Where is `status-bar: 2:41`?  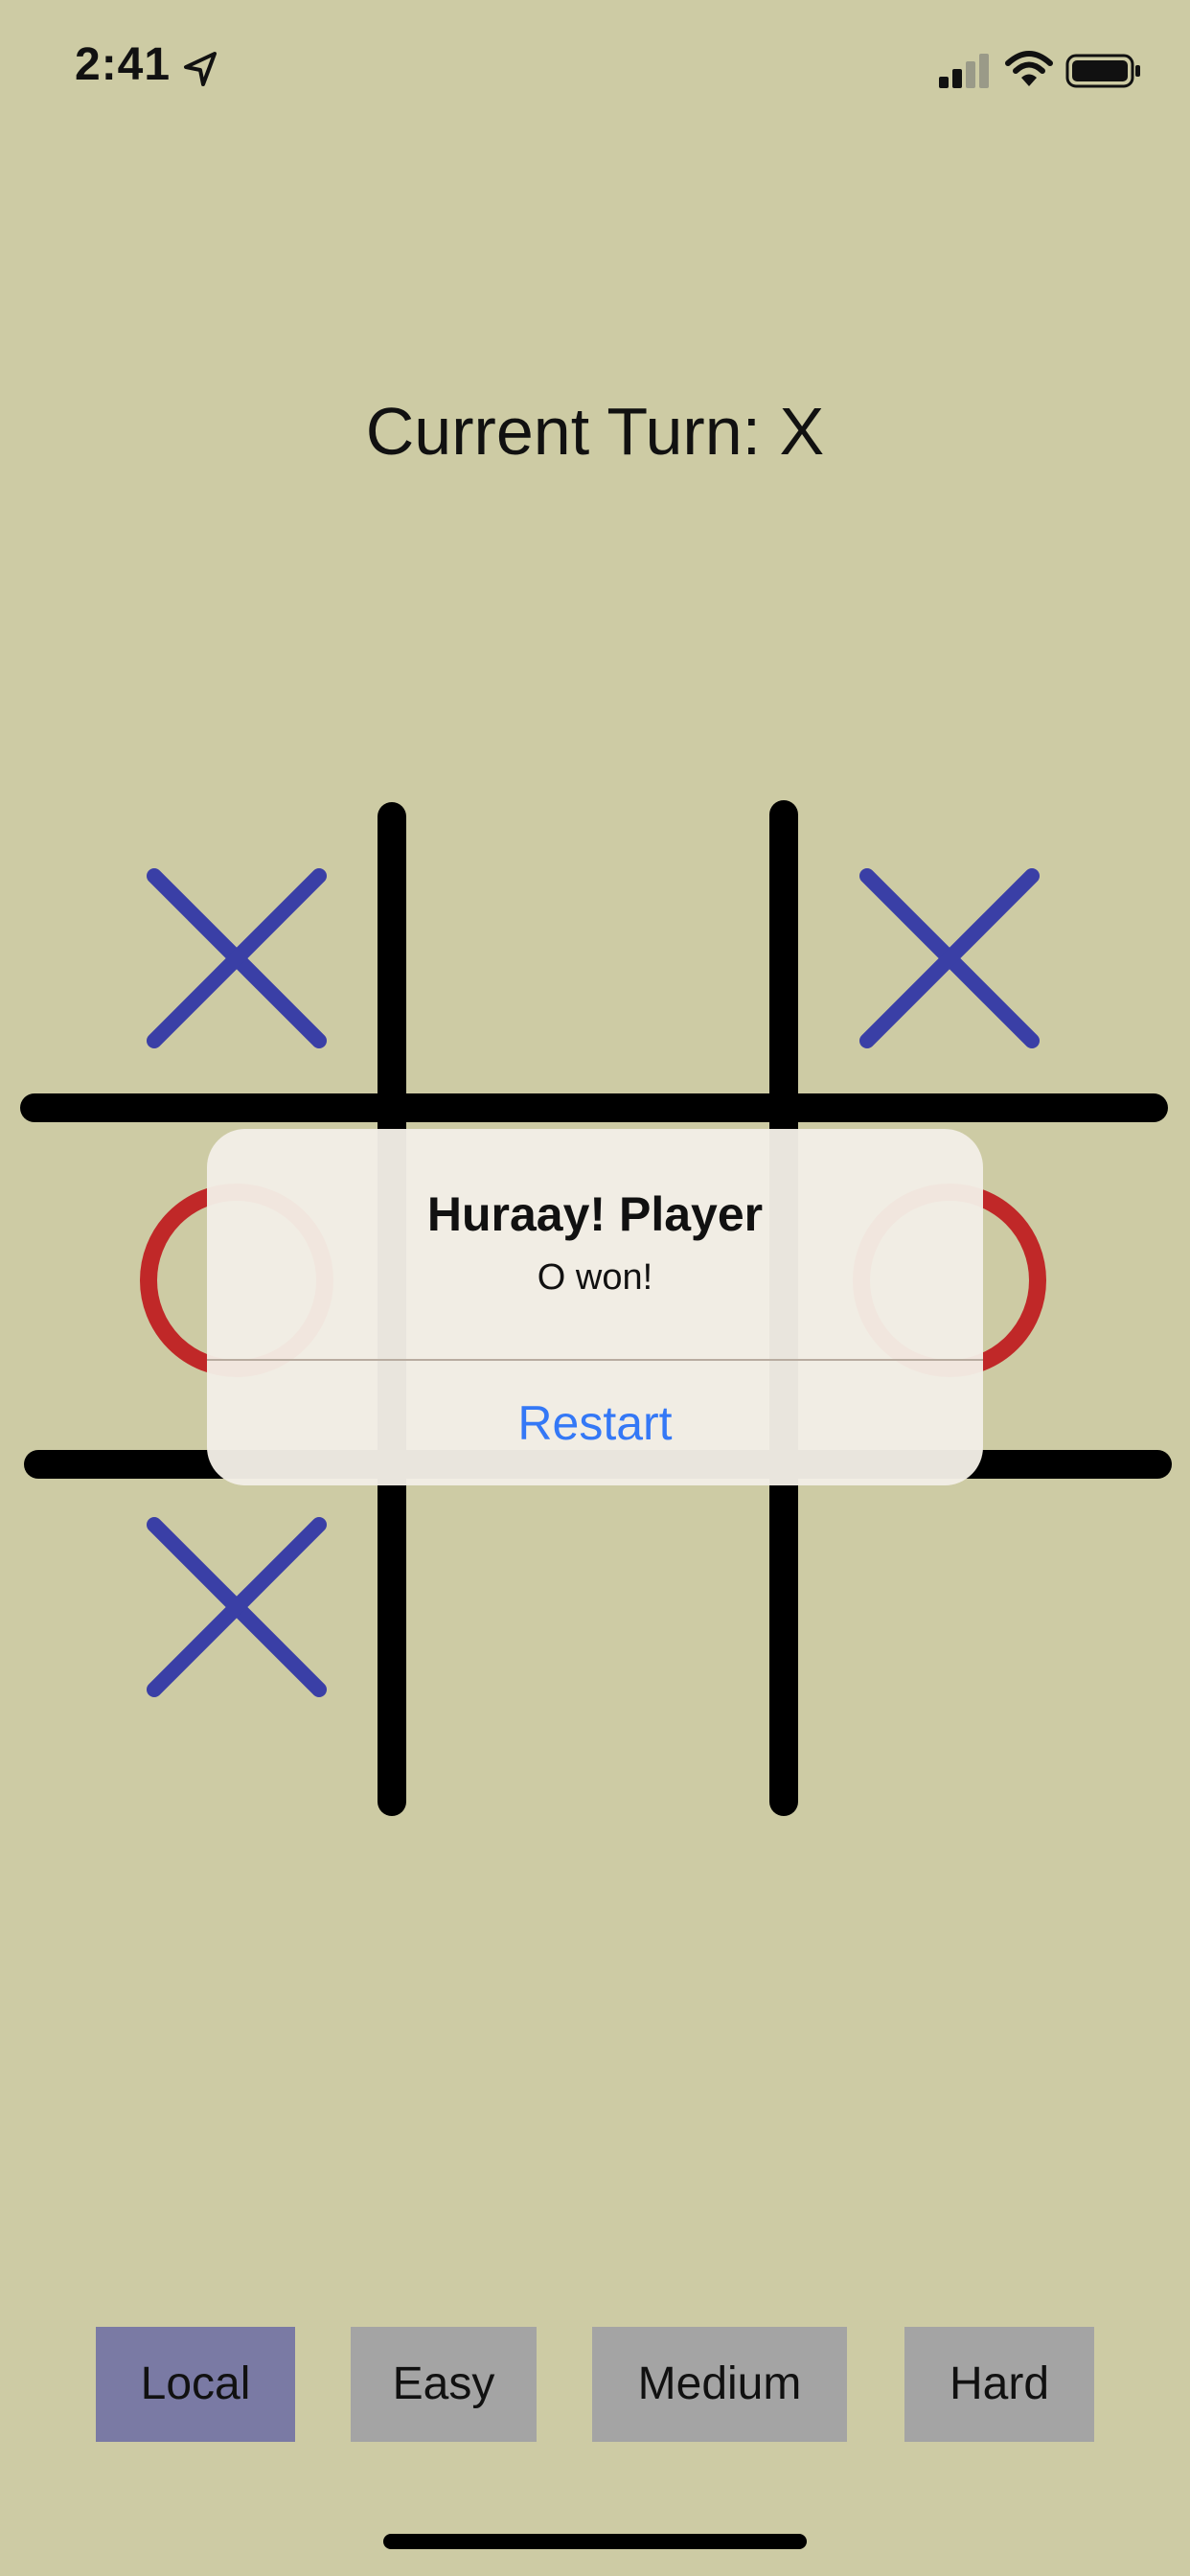
status-bar: 2:41 is located at coordinates (595, 72).